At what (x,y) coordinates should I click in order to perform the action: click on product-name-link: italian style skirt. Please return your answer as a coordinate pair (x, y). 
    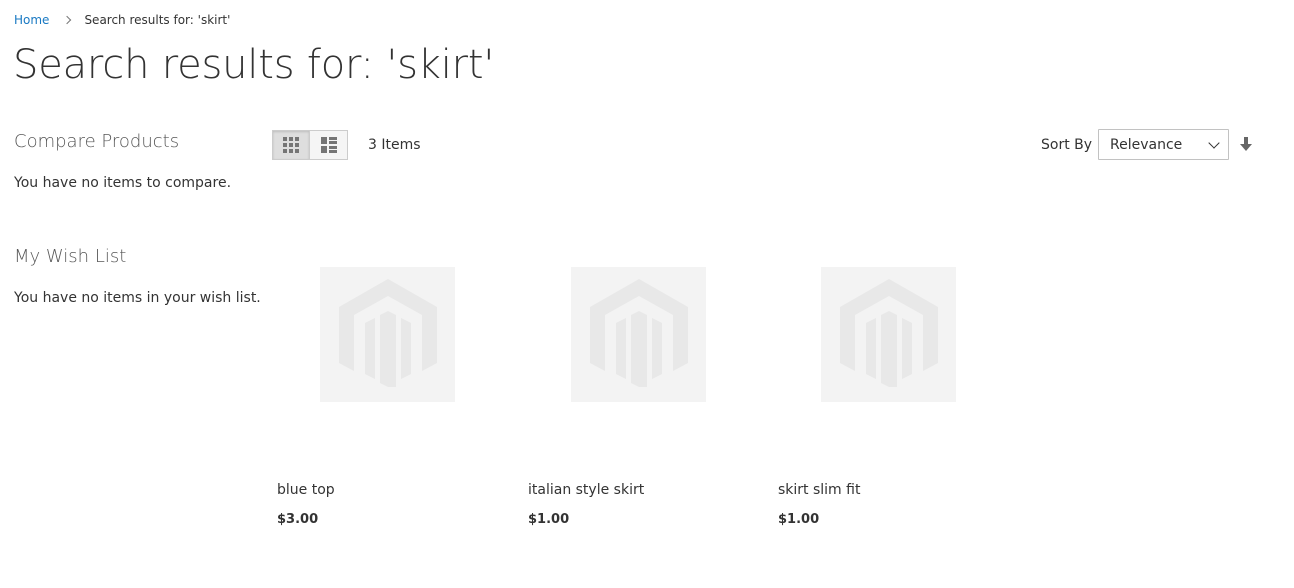
    Looking at the image, I should click on (586, 490).